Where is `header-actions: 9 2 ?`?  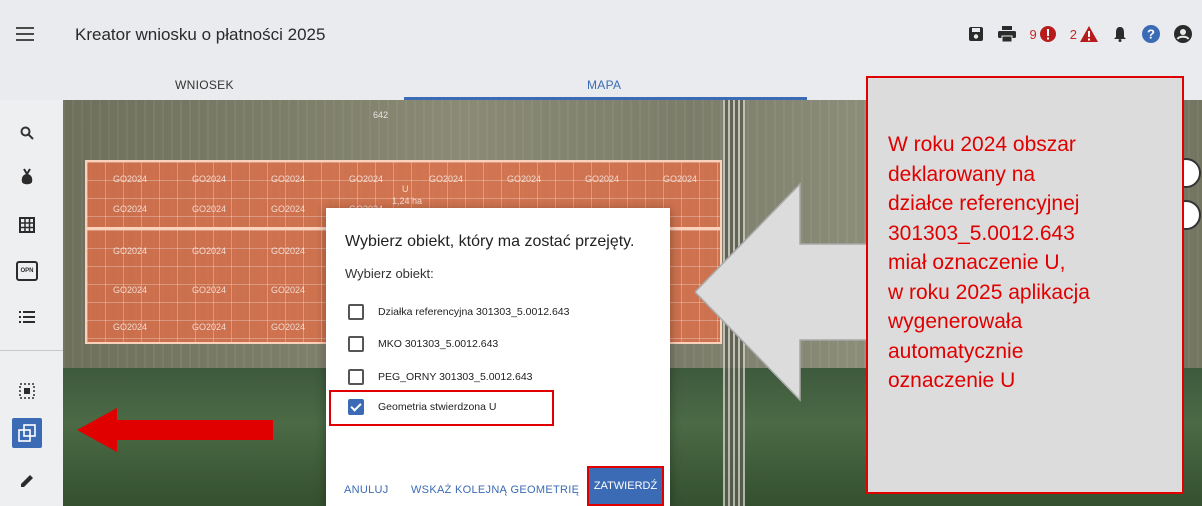 header-actions: 9 2 ? is located at coordinates (1073, 34).